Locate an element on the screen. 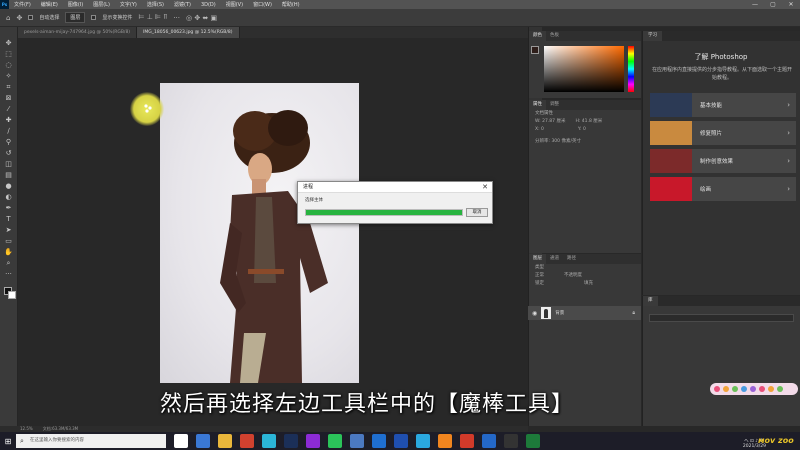  align-icon: ⊨ ⊥ ⊫ ⫪ is located at coordinates (152, 17).